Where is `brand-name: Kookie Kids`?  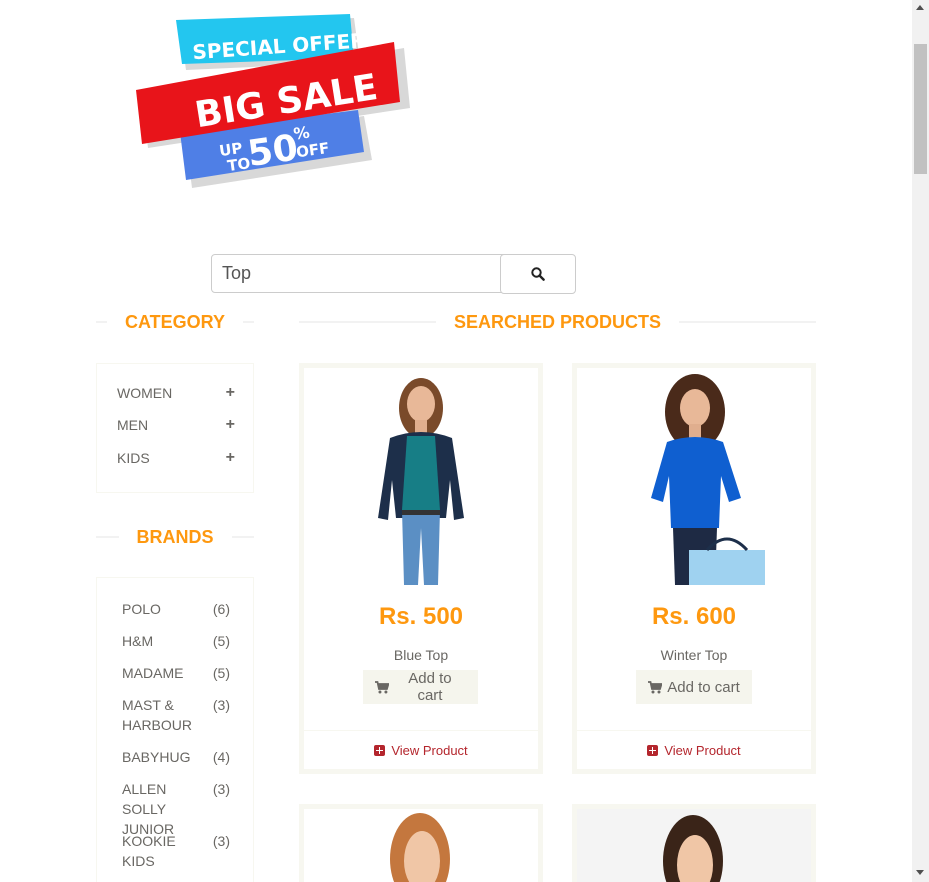 brand-name: Kookie Kids is located at coordinates (163, 851).